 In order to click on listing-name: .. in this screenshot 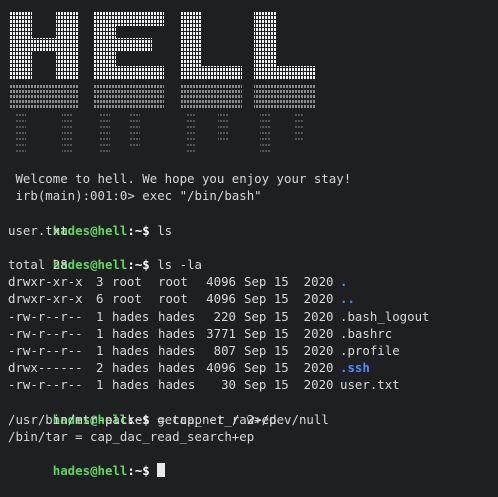, I will do `click(347, 299)`.